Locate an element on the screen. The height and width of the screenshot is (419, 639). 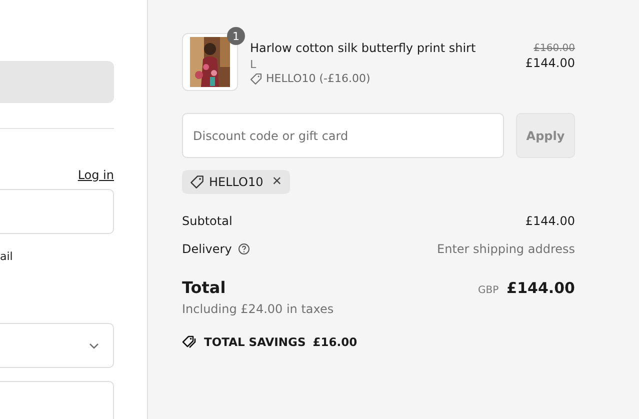
summary-label: Delivery is located at coordinates (207, 249).